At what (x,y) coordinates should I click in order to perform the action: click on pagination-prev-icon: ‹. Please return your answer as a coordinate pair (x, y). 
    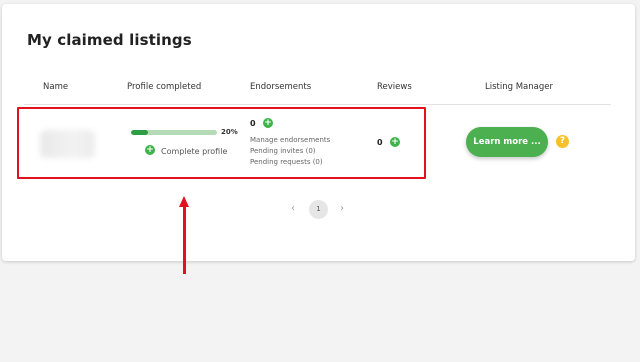
    Looking at the image, I should click on (293, 208).